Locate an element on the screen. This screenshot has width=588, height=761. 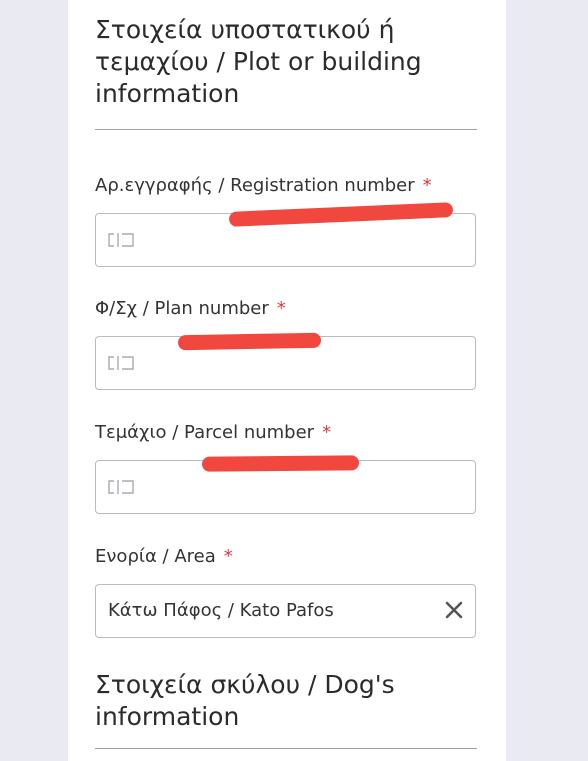
plan-number-label: Φ/Σχ / Plan number * is located at coordinates (190, 309).